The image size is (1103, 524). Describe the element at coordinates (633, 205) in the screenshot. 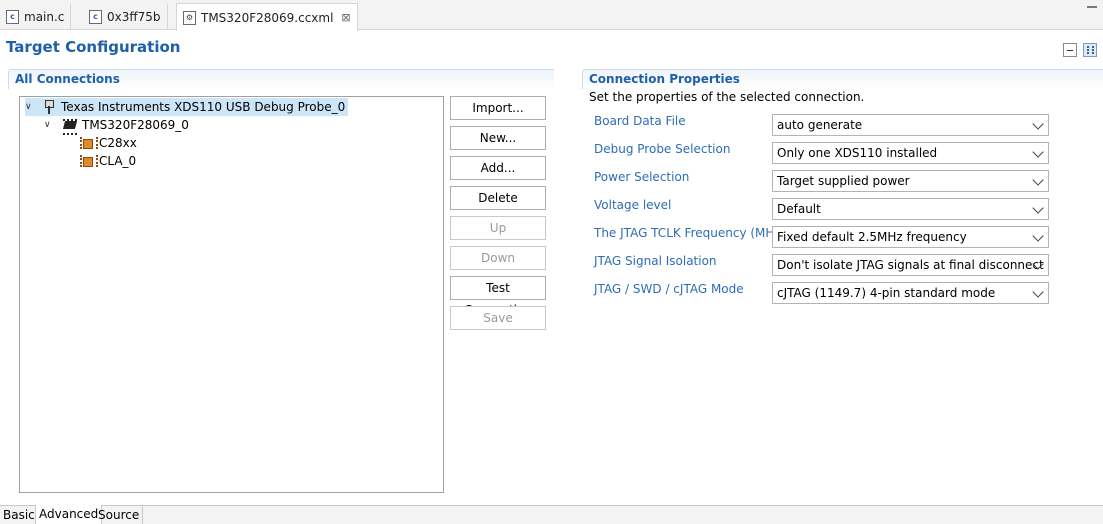

I see `voltage-level-label: Voltage level` at that location.